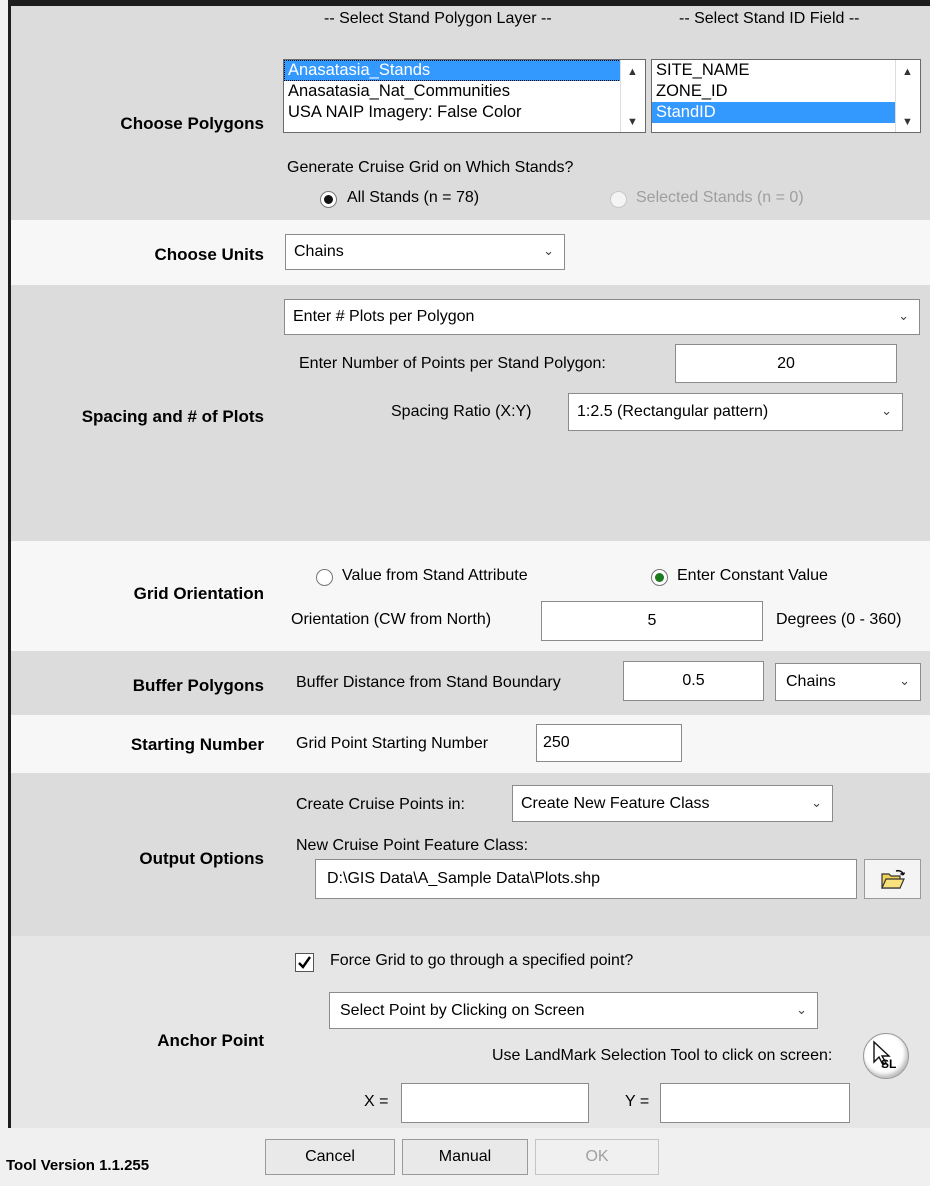 The width and height of the screenshot is (930, 1186). Describe the element at coordinates (839, 619) in the screenshot. I see `orientation-units: Degrees (0 - 360)` at that location.